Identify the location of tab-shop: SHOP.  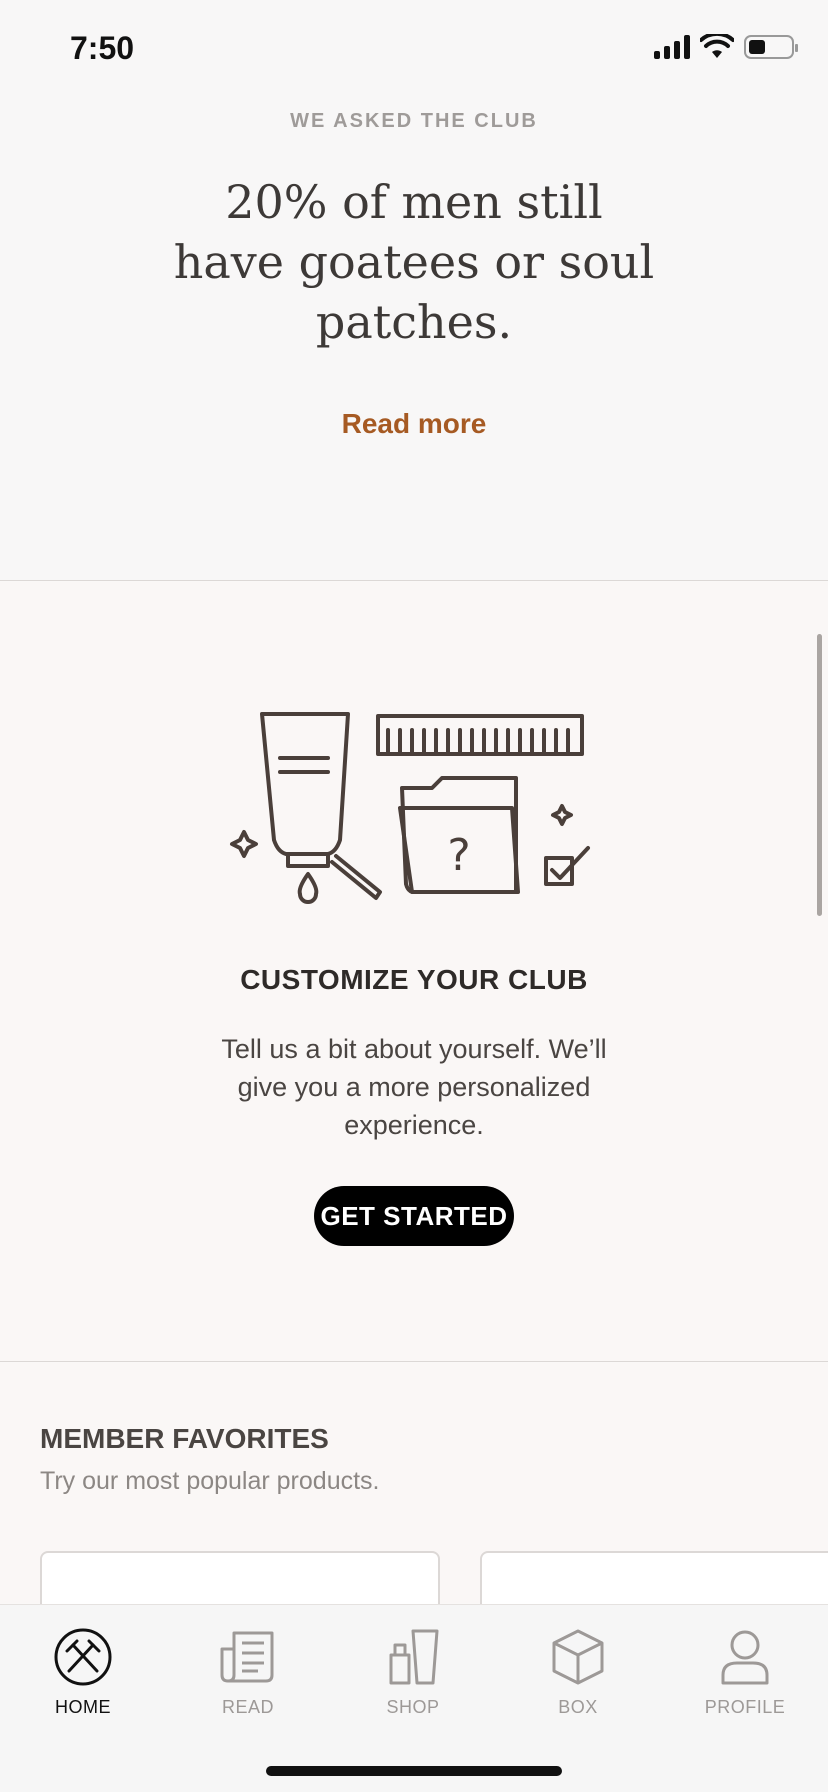
(413, 1672).